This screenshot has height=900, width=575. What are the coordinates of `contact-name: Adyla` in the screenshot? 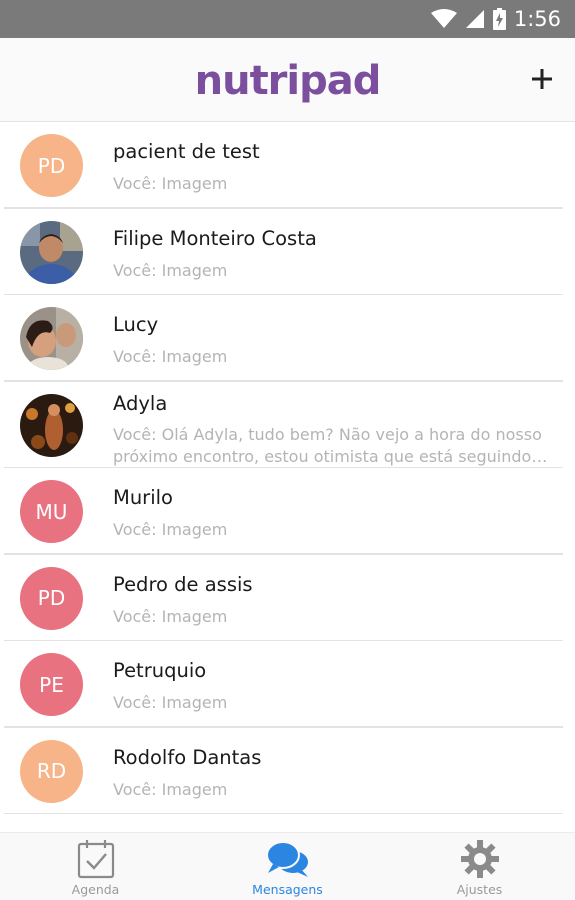 It's located at (140, 403).